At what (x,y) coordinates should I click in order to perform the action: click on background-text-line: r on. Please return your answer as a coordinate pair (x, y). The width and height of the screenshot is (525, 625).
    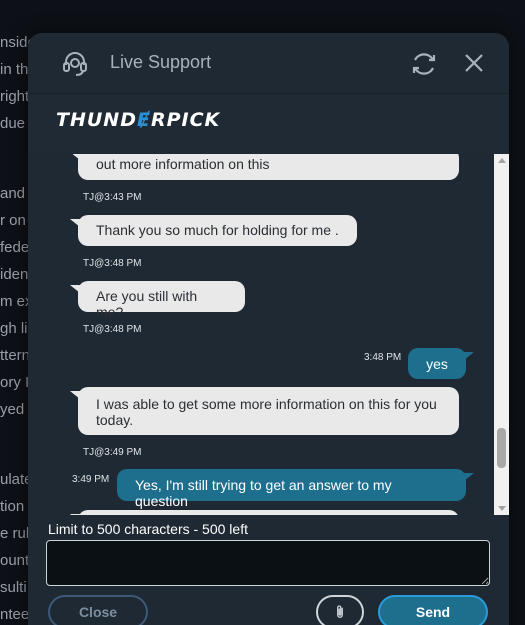
    Looking at the image, I should click on (13, 220).